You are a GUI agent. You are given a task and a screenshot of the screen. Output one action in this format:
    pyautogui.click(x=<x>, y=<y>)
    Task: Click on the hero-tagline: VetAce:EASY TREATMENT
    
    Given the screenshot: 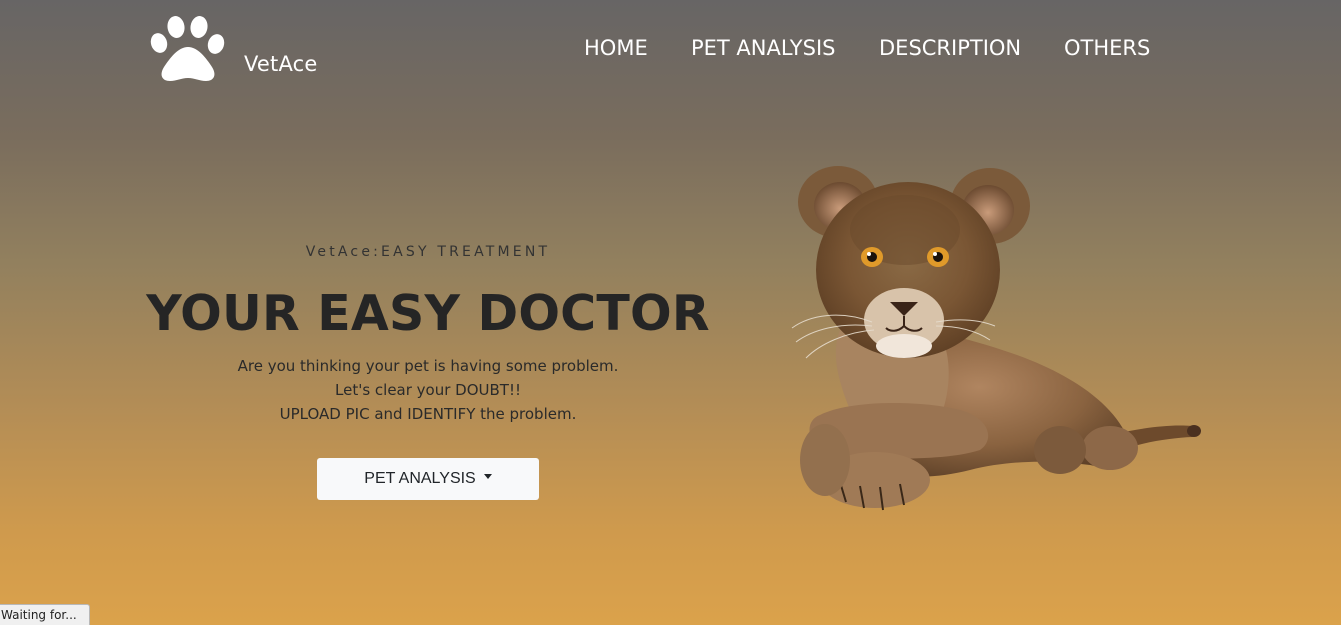 What is the action you would take?
    pyautogui.click(x=428, y=252)
    